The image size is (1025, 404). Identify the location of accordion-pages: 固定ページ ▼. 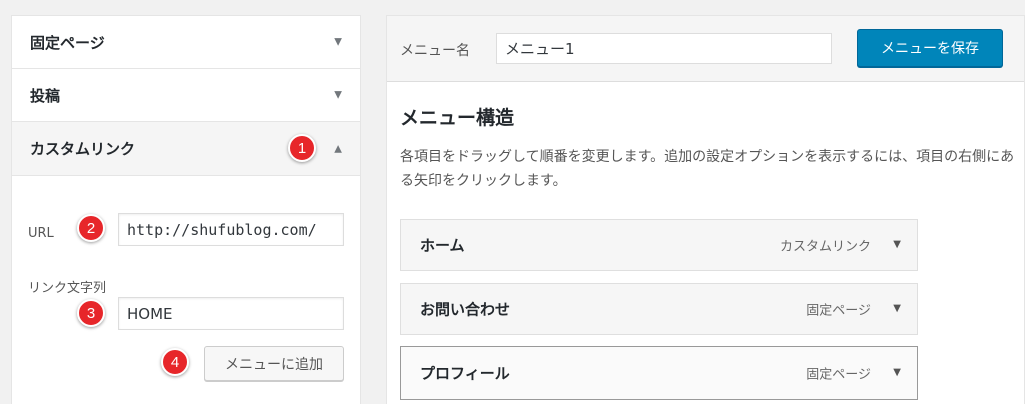
(186, 42).